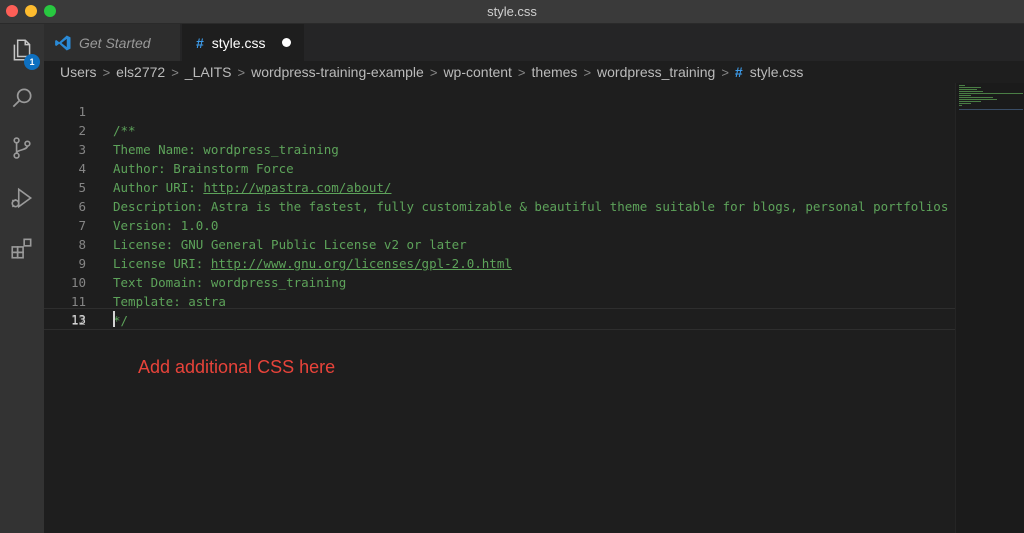 The width and height of the screenshot is (1024, 533). What do you see at coordinates (499, 319) in the screenshot?
I see `current-line: 13` at bounding box center [499, 319].